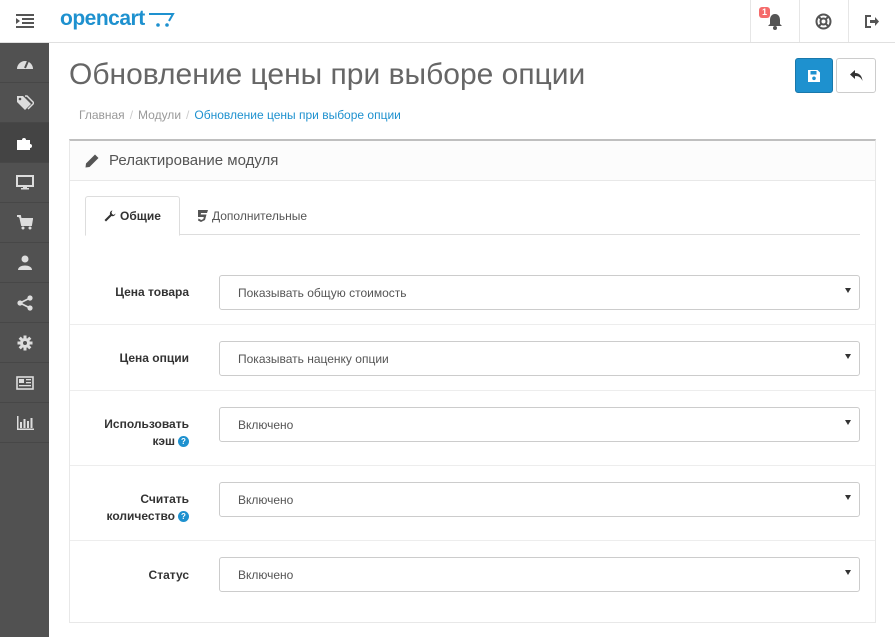  What do you see at coordinates (765, 12) in the screenshot?
I see `notification-badge: 1` at bounding box center [765, 12].